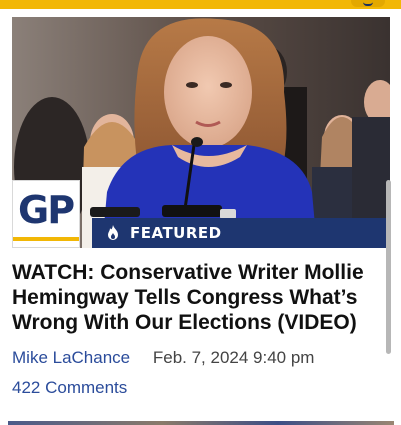 Image resolution: width=401 pixels, height=425 pixels. Describe the element at coordinates (200, 4) in the screenshot. I see `top-nav-bar` at that location.